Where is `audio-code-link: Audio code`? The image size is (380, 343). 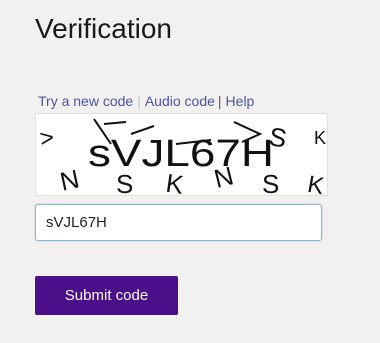 audio-code-link: Audio code is located at coordinates (180, 101).